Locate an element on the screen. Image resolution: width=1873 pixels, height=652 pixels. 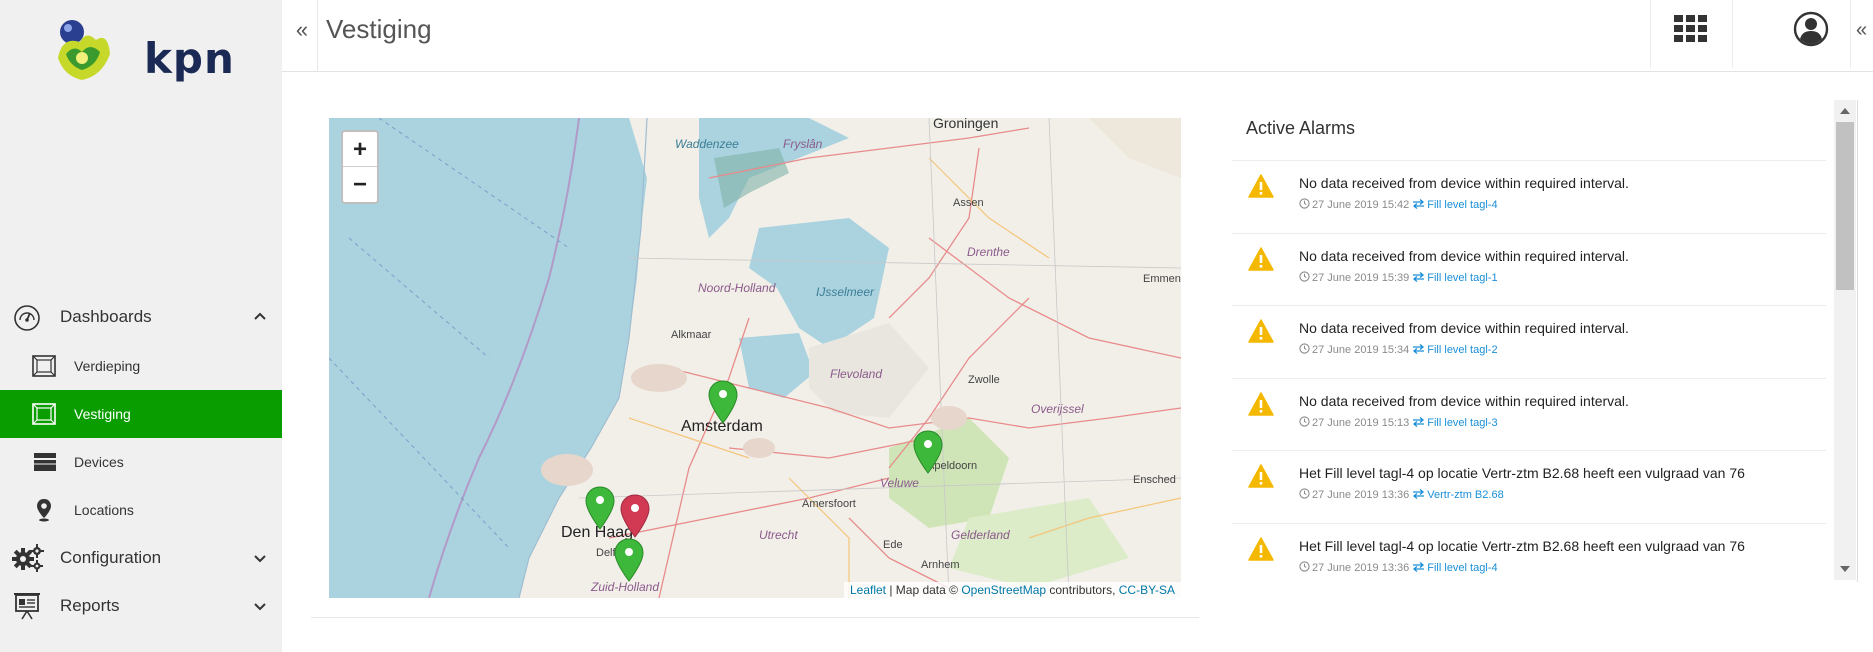
sidebar-item-label: Verdieping is located at coordinates (107, 366).